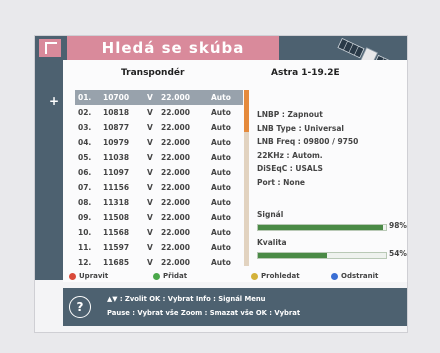 This screenshot has width=440, height=353. What do you see at coordinates (159, 247) in the screenshot?
I see `transponder-row: 11. 11597 V 22.000 Auto` at bounding box center [159, 247].